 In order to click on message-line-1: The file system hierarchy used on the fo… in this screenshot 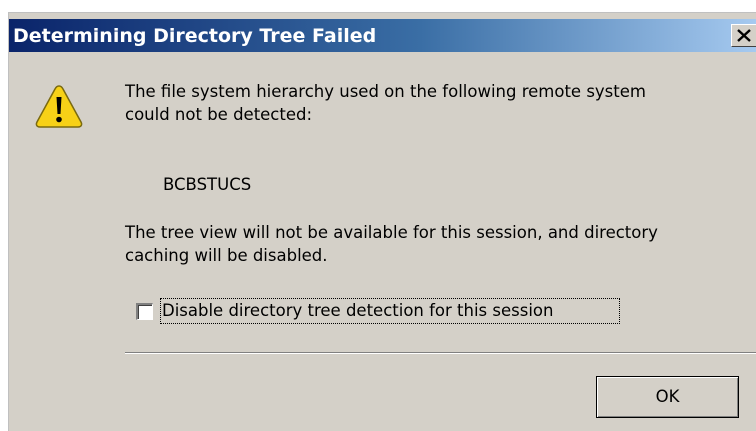, I will do `click(385, 91)`.